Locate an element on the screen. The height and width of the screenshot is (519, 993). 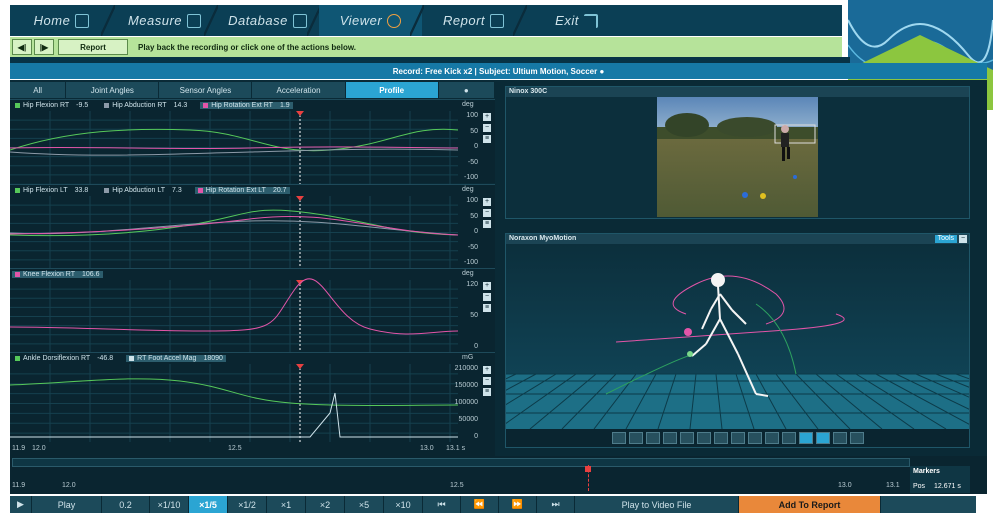
expand-icon is located at coordinates (635, 438).